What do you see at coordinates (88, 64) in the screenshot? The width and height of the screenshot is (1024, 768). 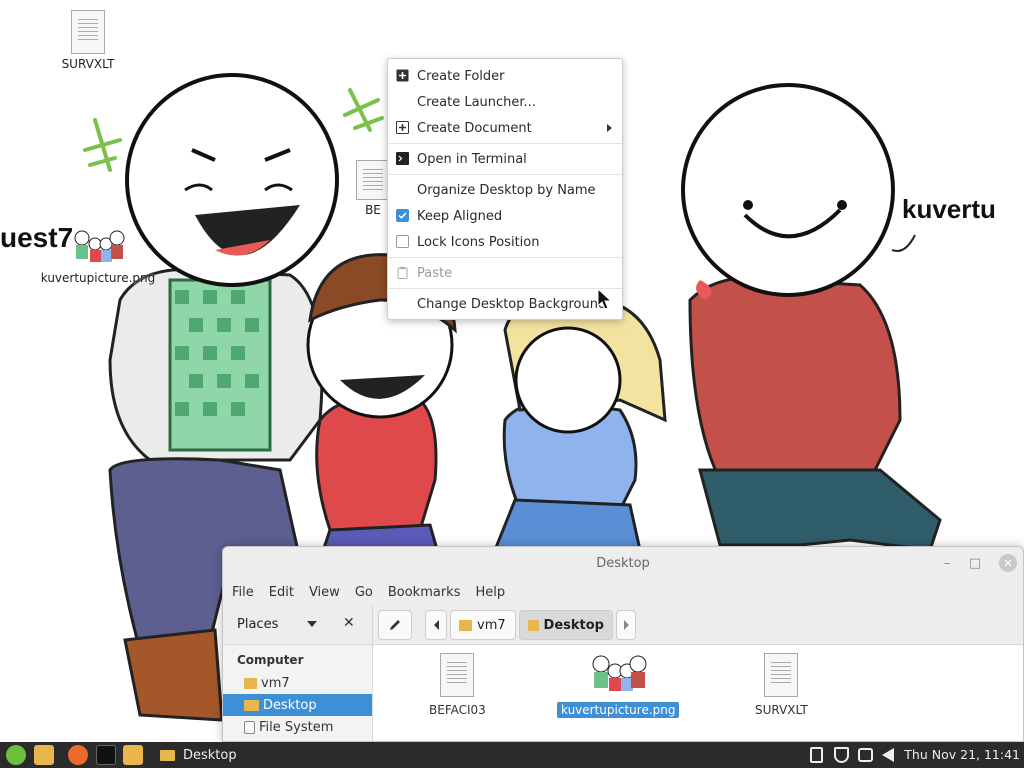 I see `desktop-icon-label: SURVXLT` at bounding box center [88, 64].